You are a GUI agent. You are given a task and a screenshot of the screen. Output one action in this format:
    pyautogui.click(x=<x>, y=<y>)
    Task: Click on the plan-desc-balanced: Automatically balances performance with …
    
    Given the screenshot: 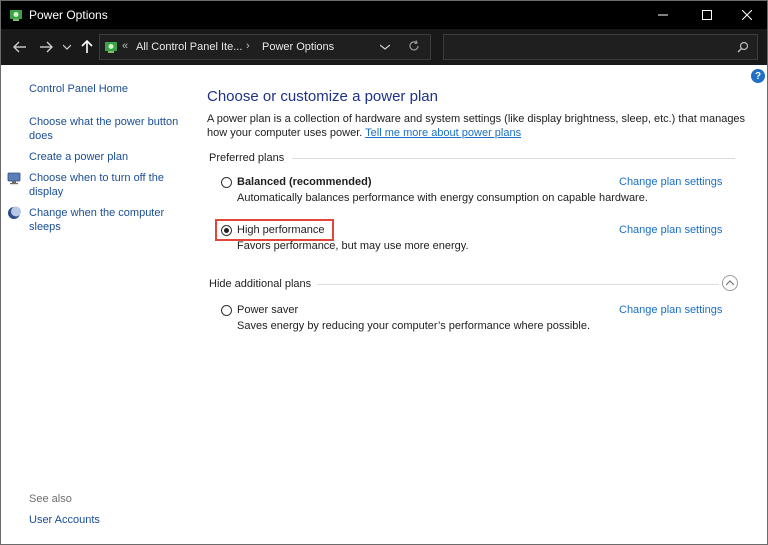 What is the action you would take?
    pyautogui.click(x=442, y=198)
    